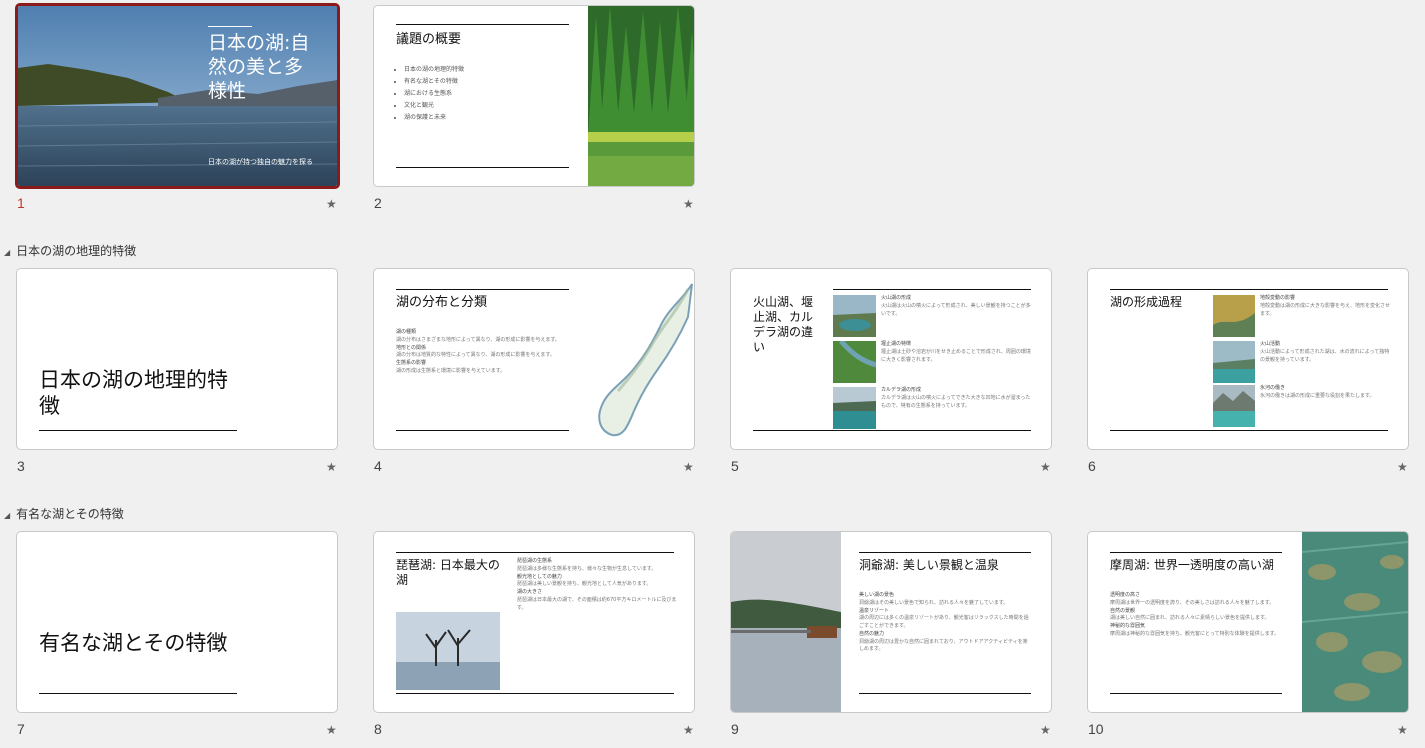  I want to click on slide-number-1: 1, so click(21, 203).